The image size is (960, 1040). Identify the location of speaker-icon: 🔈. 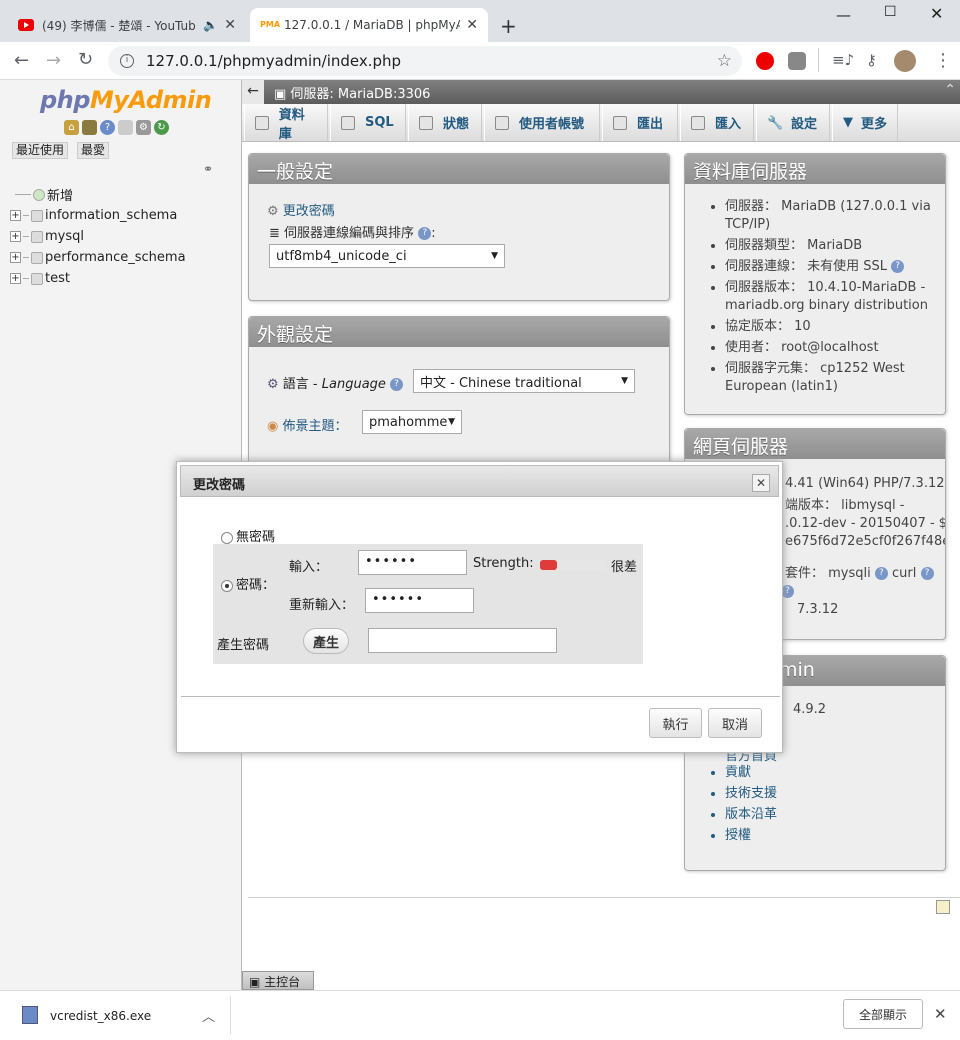
(210, 25).